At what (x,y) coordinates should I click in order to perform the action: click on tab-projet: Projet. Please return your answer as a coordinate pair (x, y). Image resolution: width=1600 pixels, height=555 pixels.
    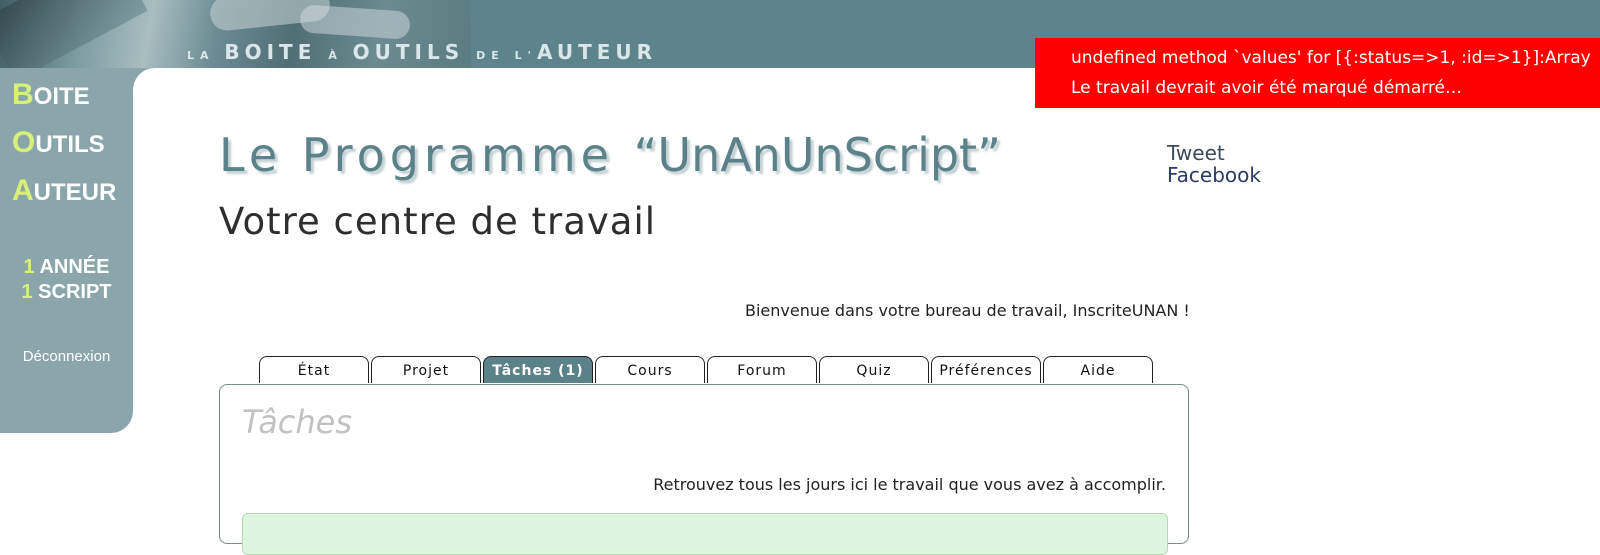
    Looking at the image, I should click on (426, 369).